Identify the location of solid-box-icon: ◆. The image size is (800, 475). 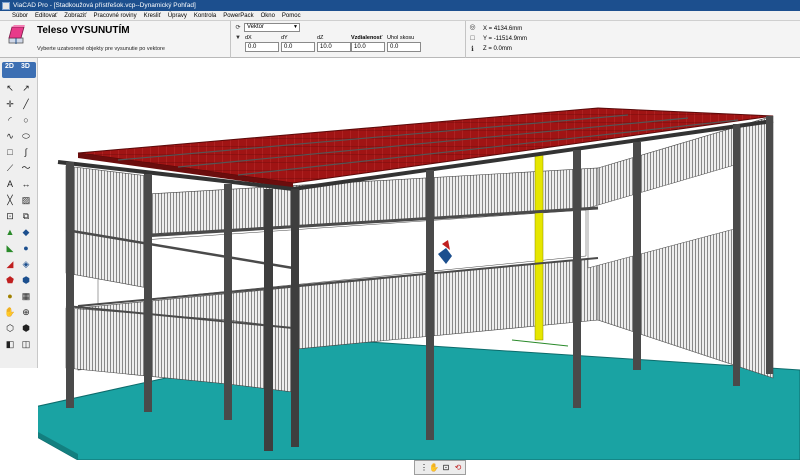
(26, 232).